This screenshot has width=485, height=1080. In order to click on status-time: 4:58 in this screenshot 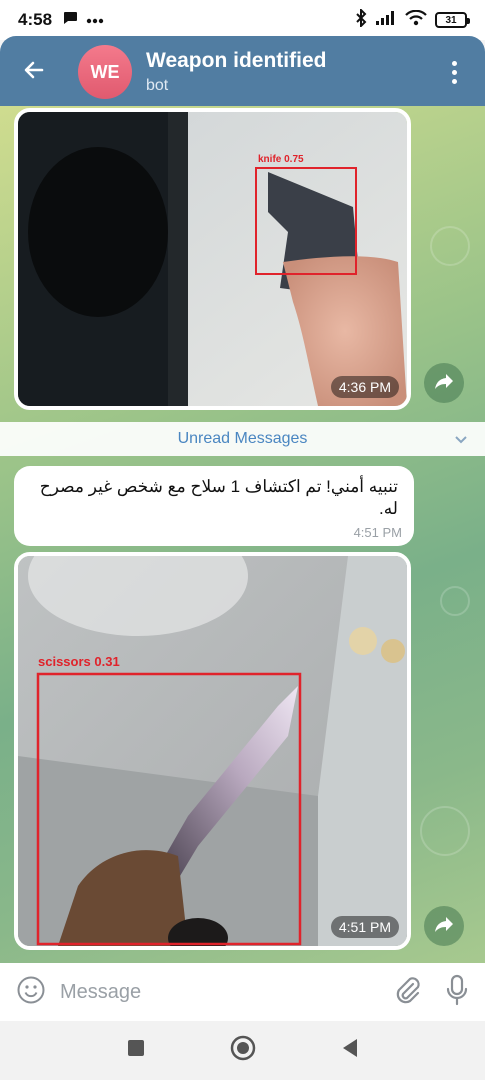, I will do `click(35, 19)`.